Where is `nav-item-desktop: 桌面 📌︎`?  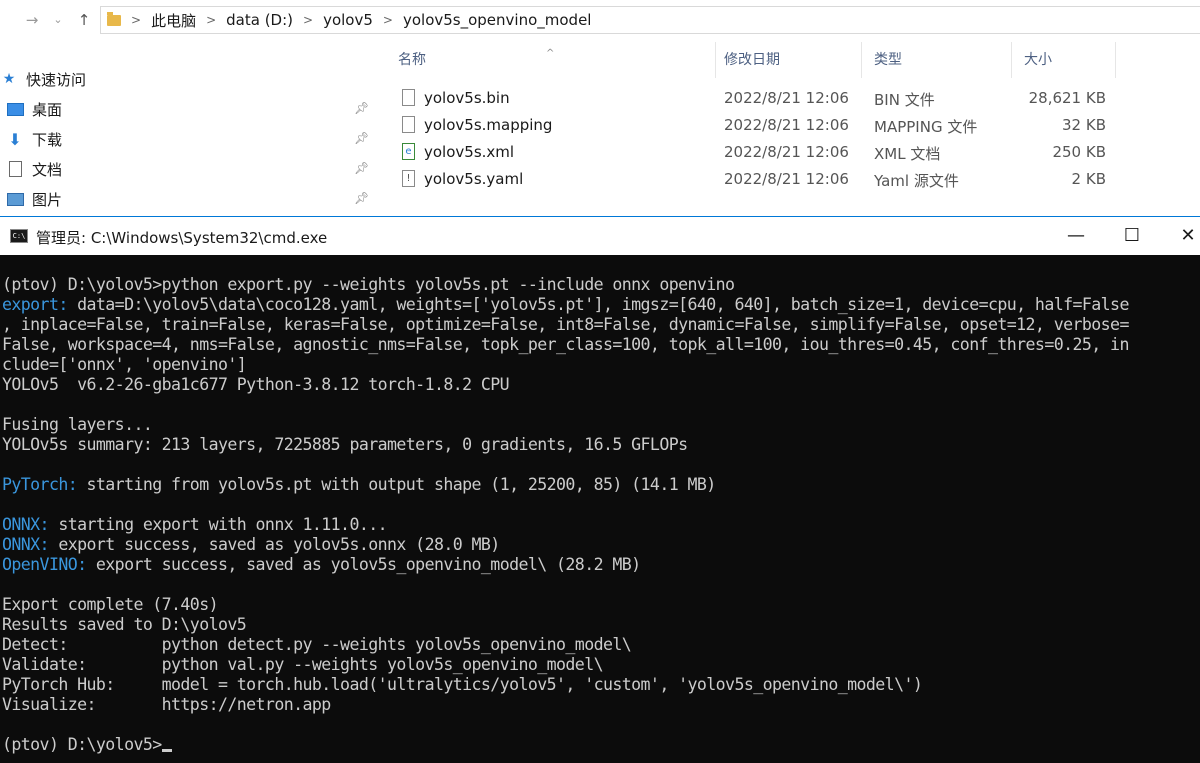 nav-item-desktop: 桌面 📌︎ is located at coordinates (188, 109).